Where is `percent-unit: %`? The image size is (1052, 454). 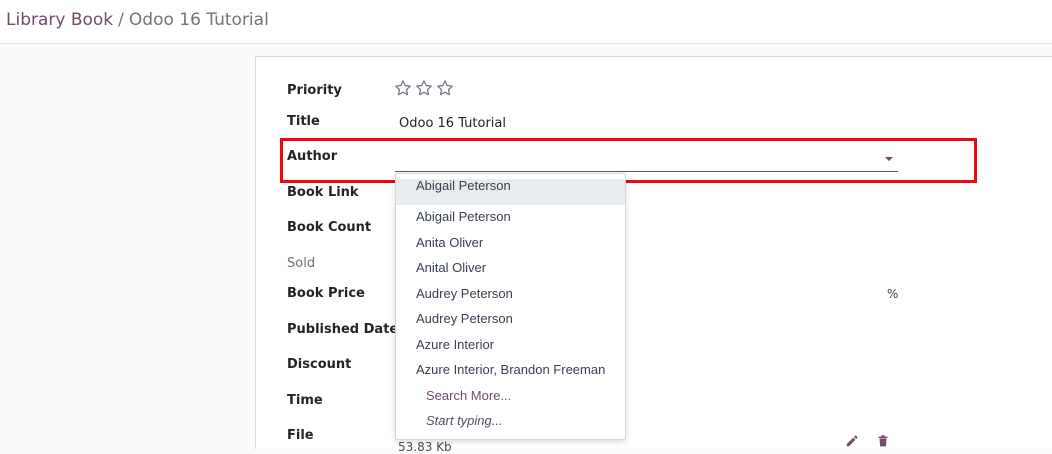 percent-unit: % is located at coordinates (893, 294).